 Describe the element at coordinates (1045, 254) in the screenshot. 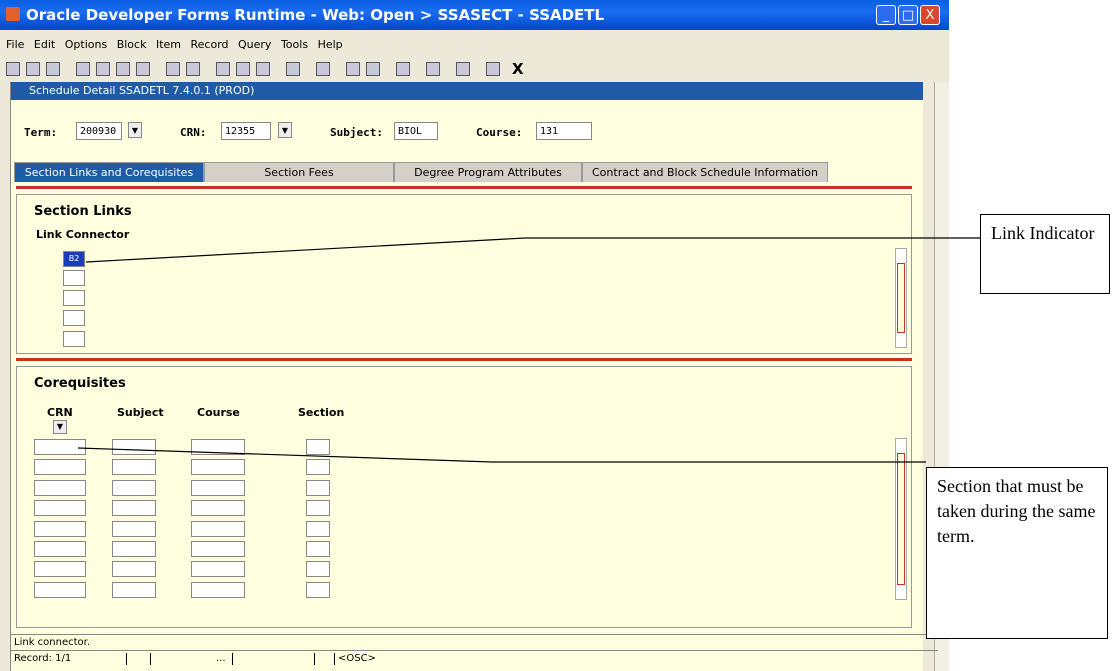

I see `link-indicator-callout: Link Indicator` at that location.